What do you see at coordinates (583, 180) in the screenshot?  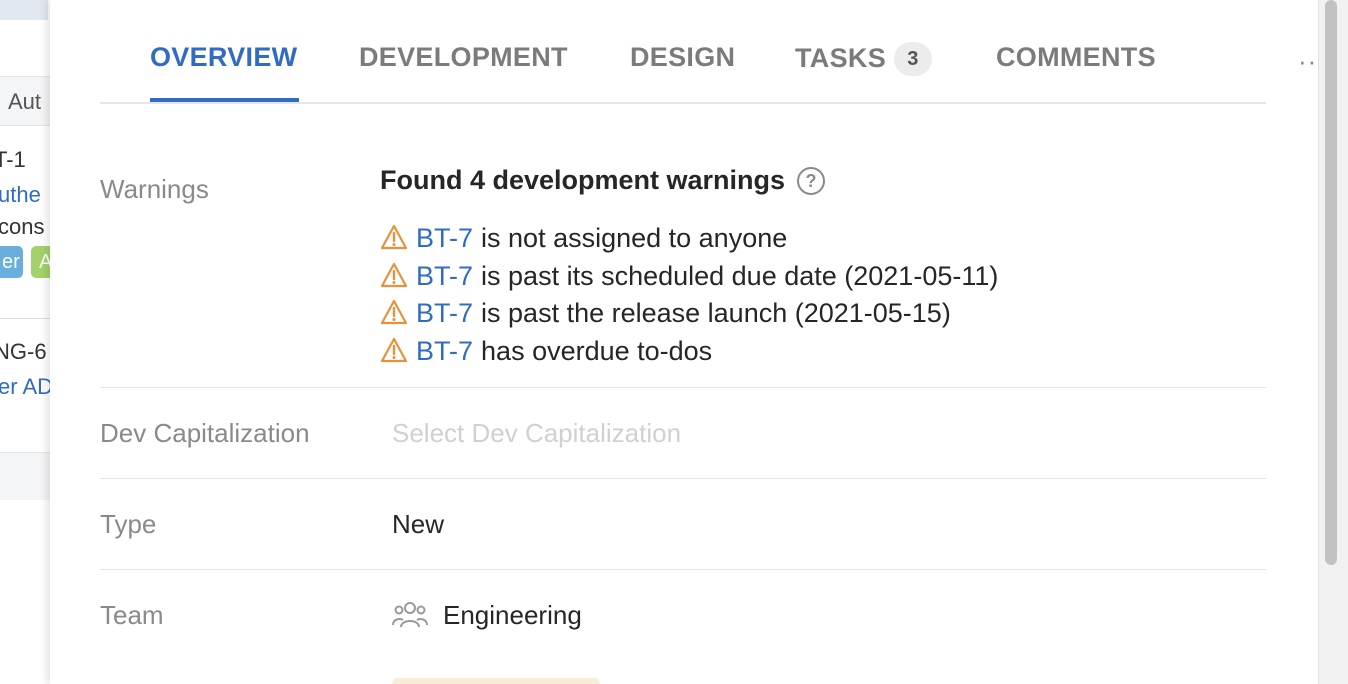 I see `warnings-title-text: Found 4 development warnings` at bounding box center [583, 180].